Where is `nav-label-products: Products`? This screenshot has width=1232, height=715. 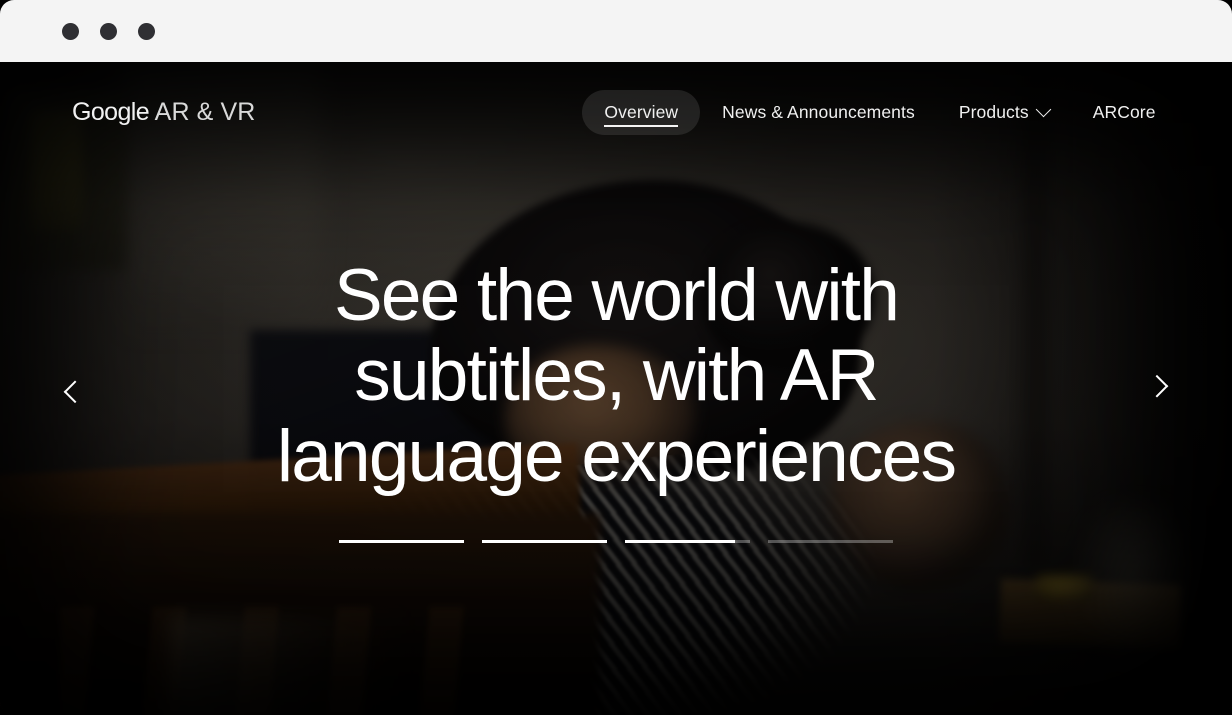 nav-label-products: Products is located at coordinates (993, 111).